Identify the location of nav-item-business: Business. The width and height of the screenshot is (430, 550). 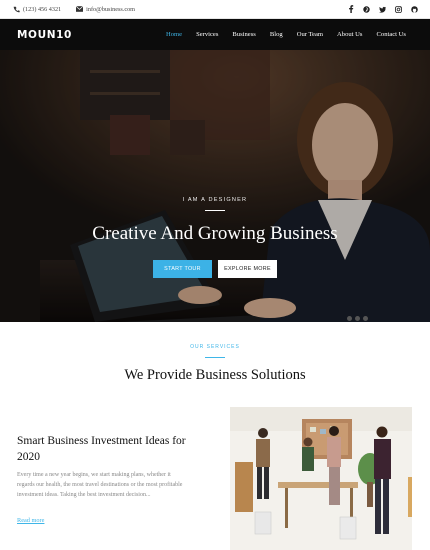
(243, 34).